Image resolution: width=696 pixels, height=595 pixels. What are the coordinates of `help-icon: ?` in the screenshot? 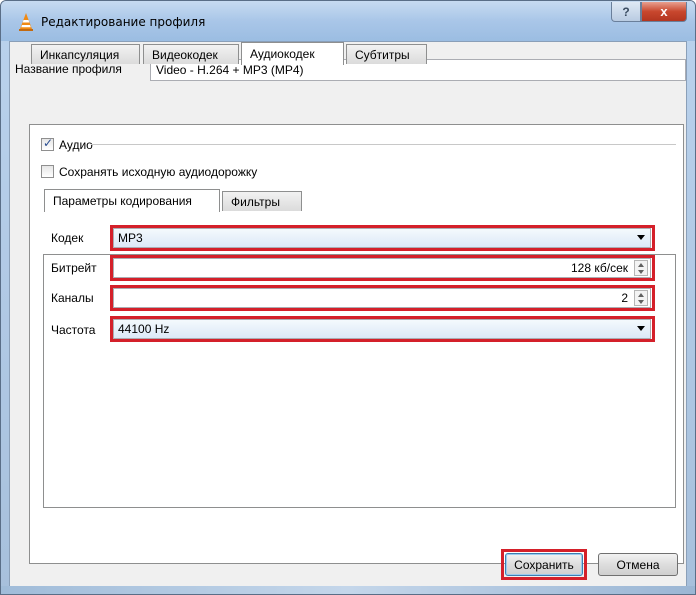 It's located at (626, 11).